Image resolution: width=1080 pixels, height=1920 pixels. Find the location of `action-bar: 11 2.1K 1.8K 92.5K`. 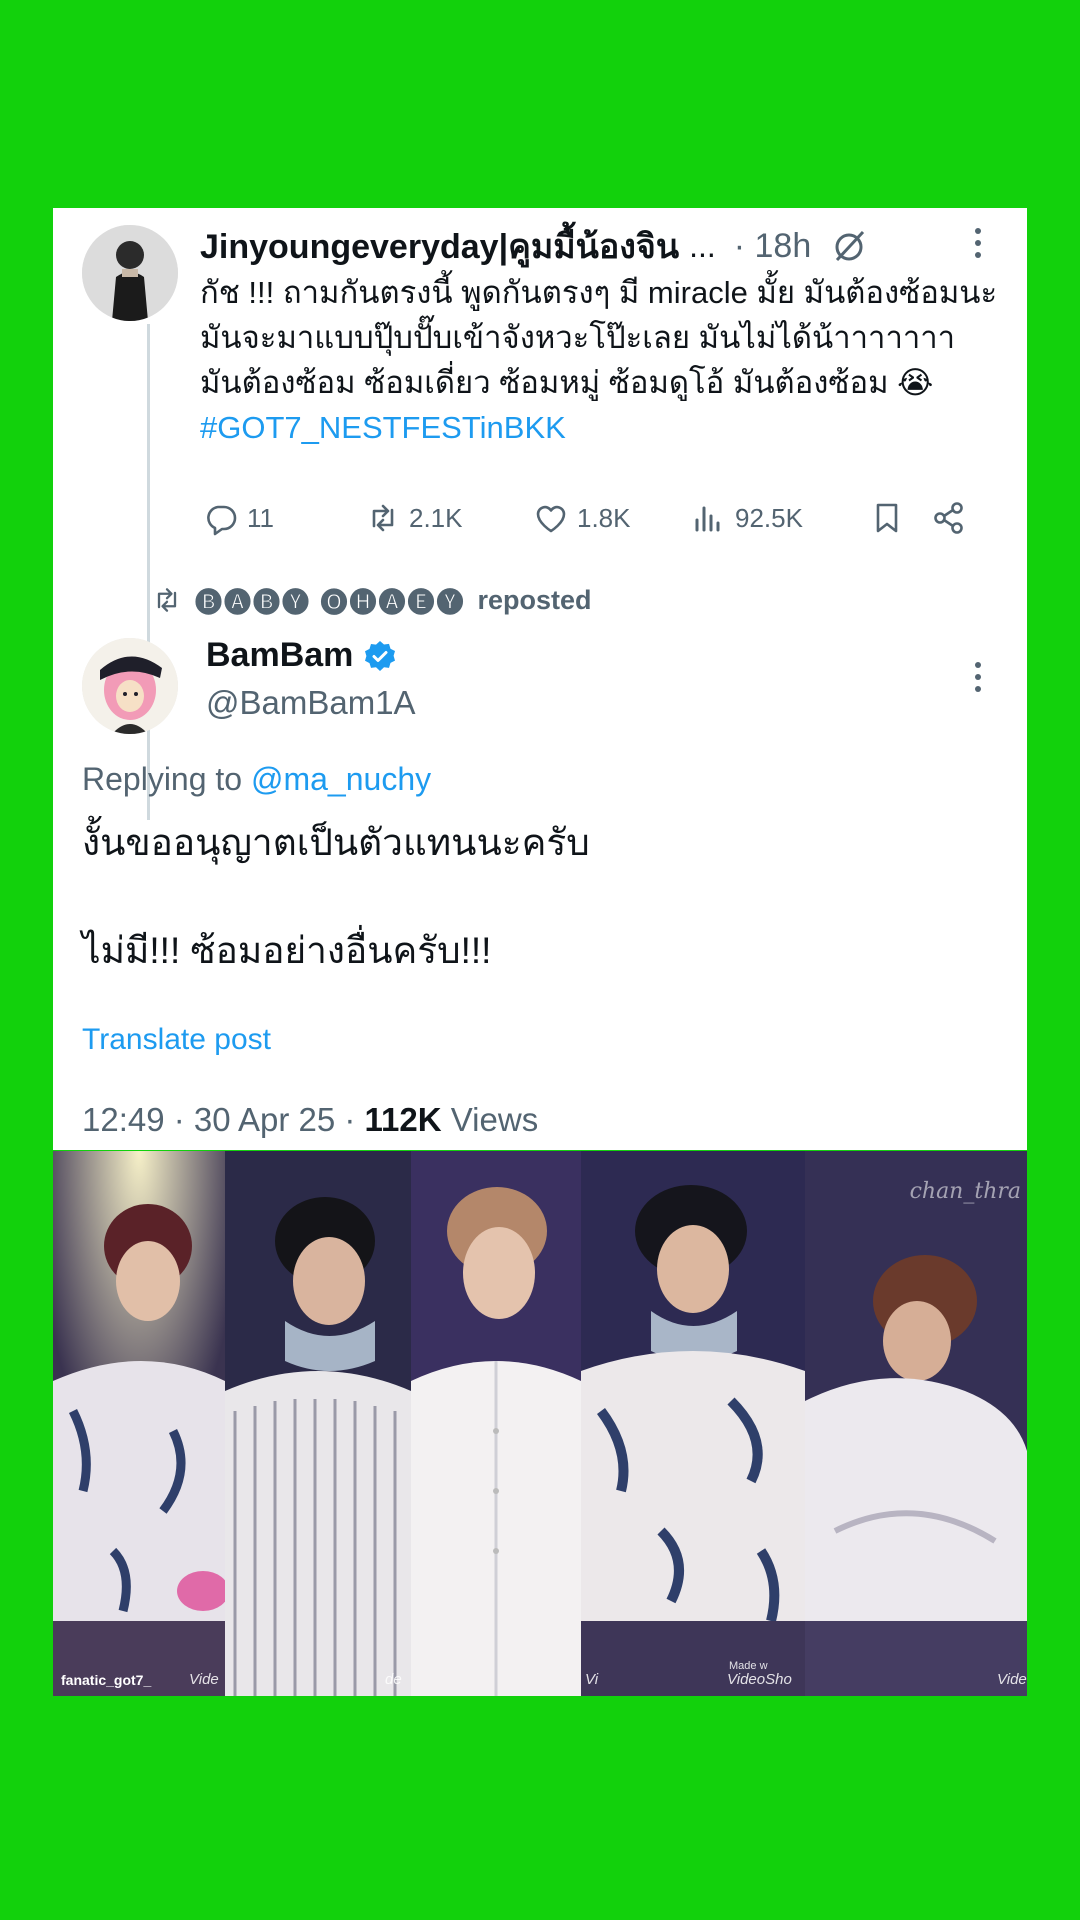

action-bar: 11 2.1K 1.8K 92.5K is located at coordinates (603, 518).